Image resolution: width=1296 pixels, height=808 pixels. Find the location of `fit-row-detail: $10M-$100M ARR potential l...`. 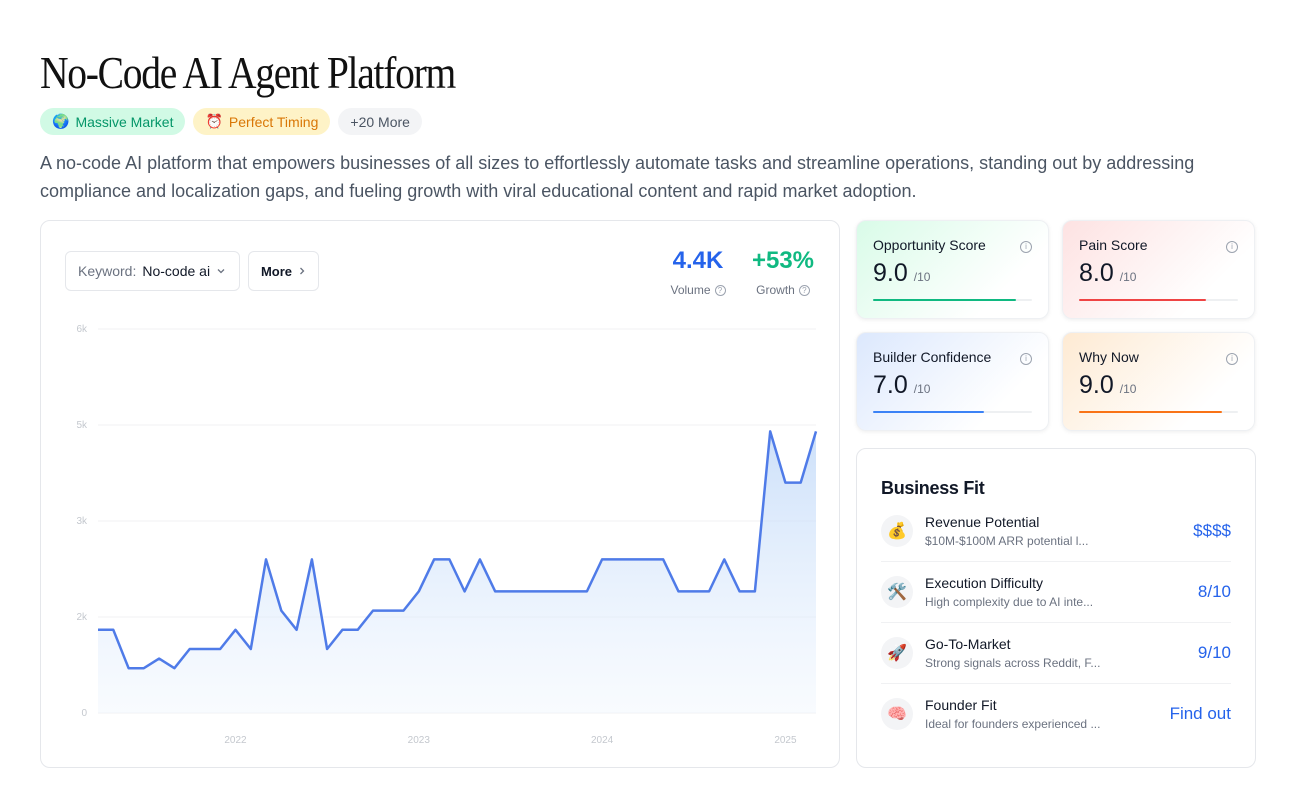

fit-row-detail: $10M-$100M ARR potential l... is located at coordinates (1007, 541).